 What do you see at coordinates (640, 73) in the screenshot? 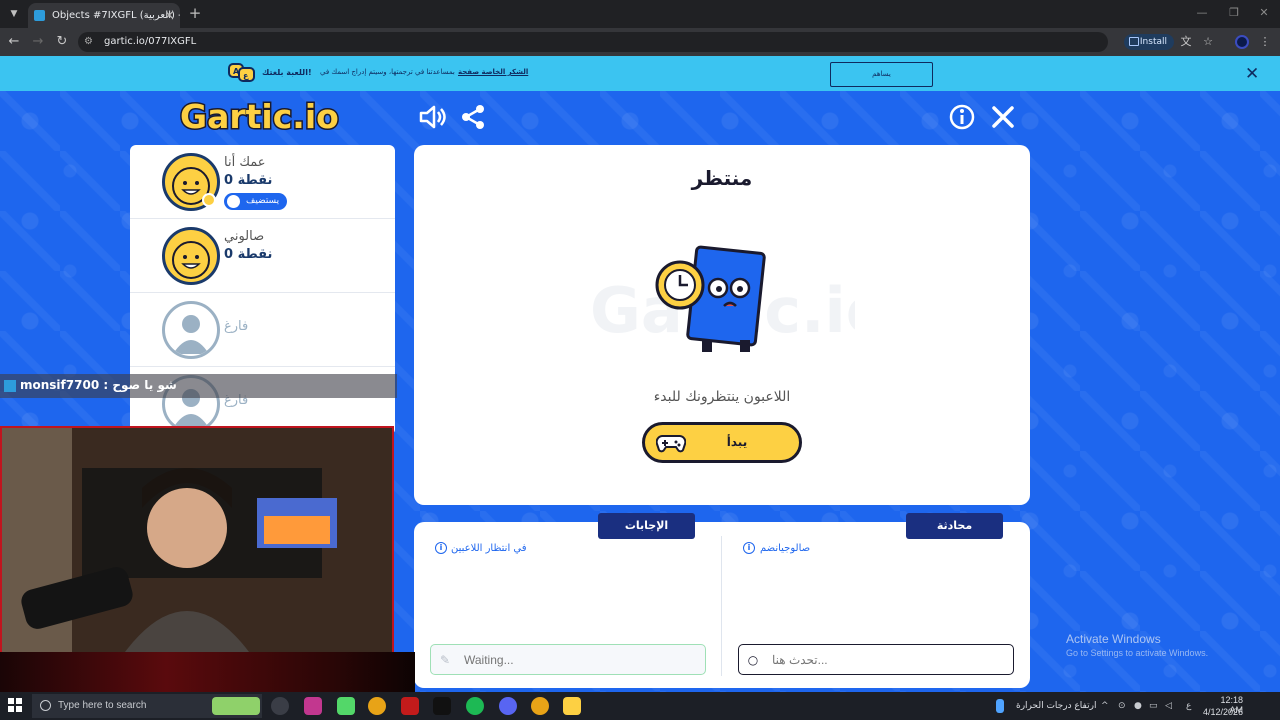
I see `translation-banner` at bounding box center [640, 73].